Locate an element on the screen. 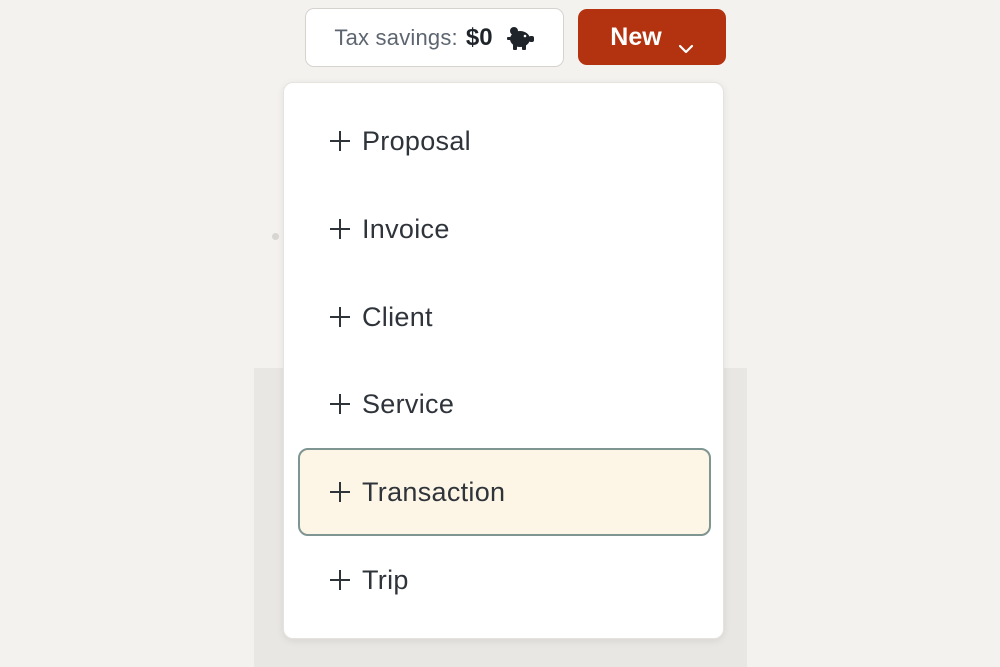 The width and height of the screenshot is (1000, 667). tax-savings-button: Tax savings: $0 is located at coordinates (434, 37).